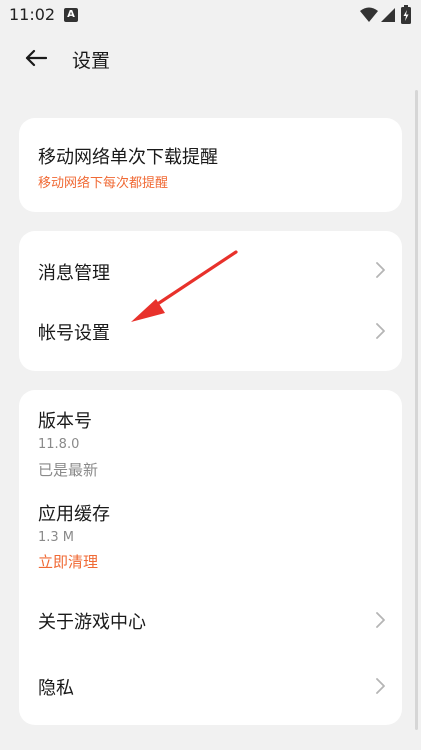  I want to click on download-reminder-title: 移动网络单次下载提醒, so click(128, 157).